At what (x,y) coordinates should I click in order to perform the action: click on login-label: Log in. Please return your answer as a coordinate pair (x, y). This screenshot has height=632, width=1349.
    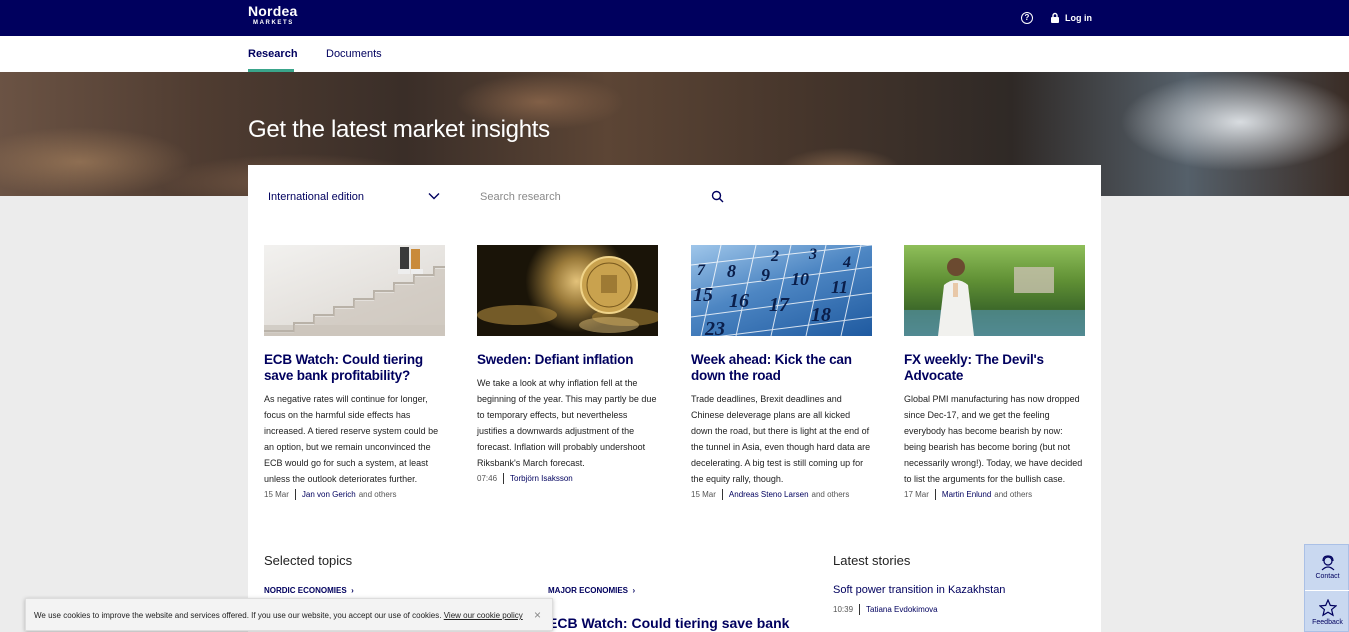
    Looking at the image, I should click on (1078, 17).